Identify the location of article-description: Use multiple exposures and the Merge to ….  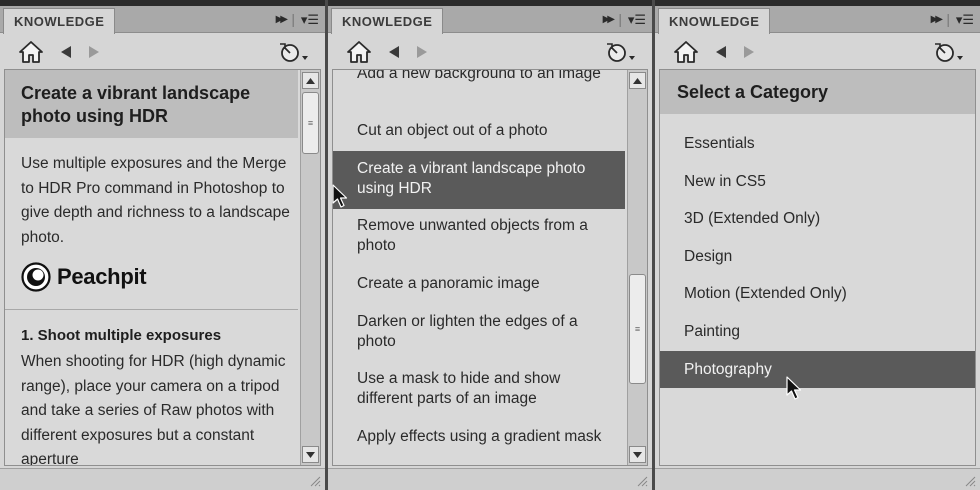
(155, 200).